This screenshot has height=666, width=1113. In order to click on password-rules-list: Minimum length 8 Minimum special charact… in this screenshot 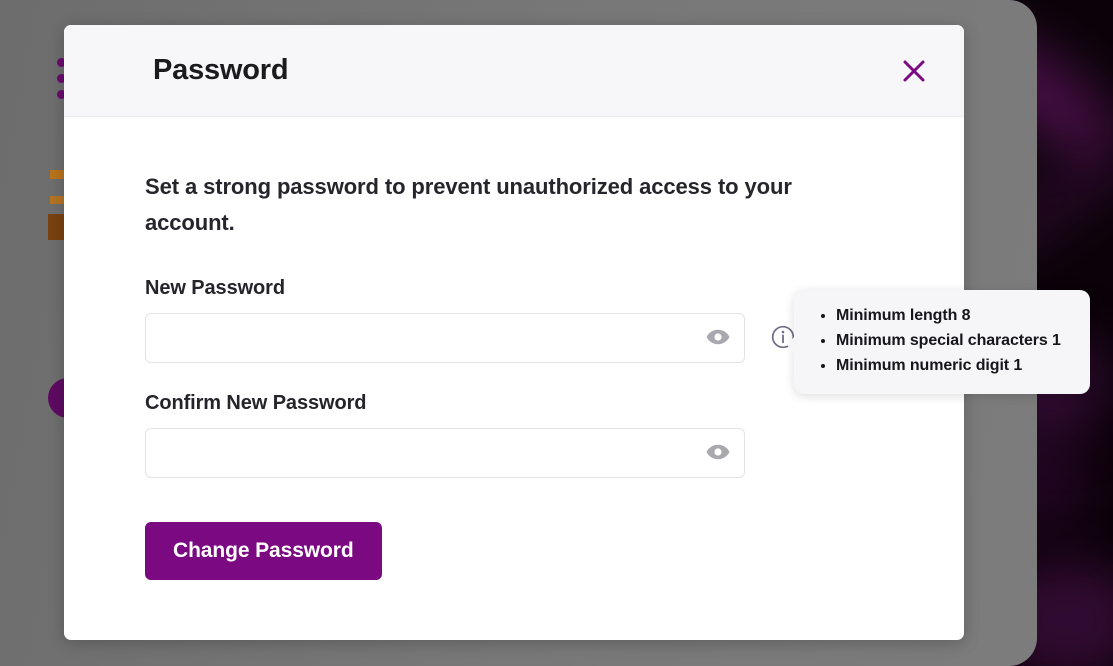, I will do `click(944, 341)`.